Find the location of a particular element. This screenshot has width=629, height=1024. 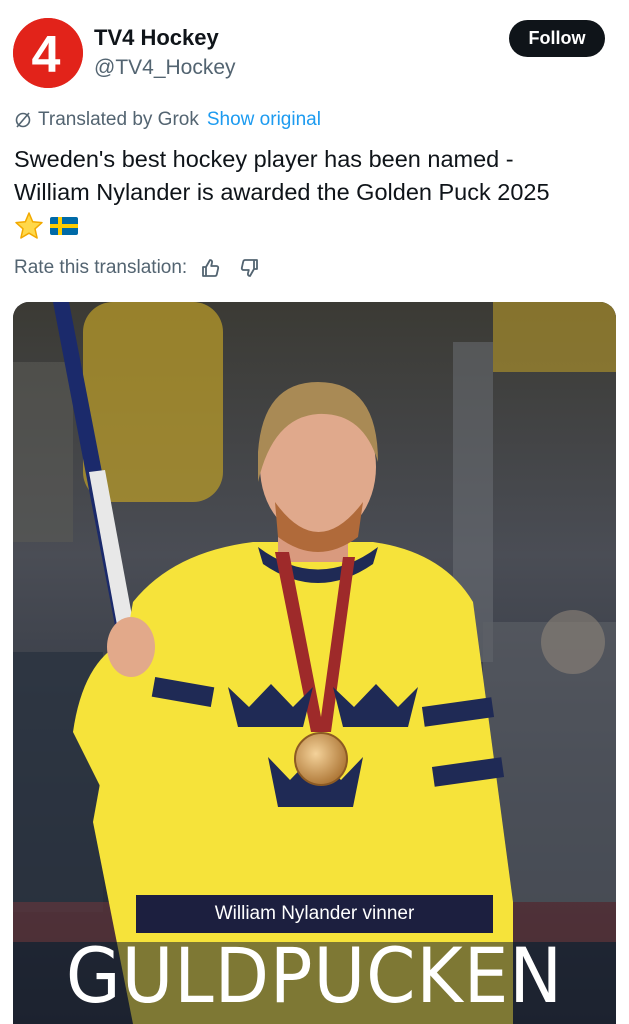

user-handle: @TV4_Hockey is located at coordinates (165, 68).